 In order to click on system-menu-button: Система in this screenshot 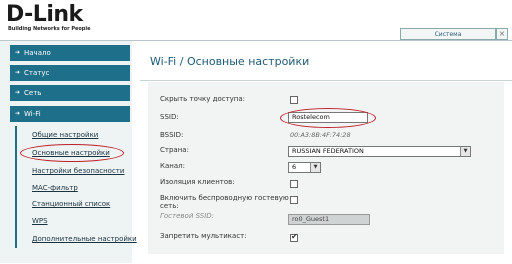, I will do `click(448, 34)`.